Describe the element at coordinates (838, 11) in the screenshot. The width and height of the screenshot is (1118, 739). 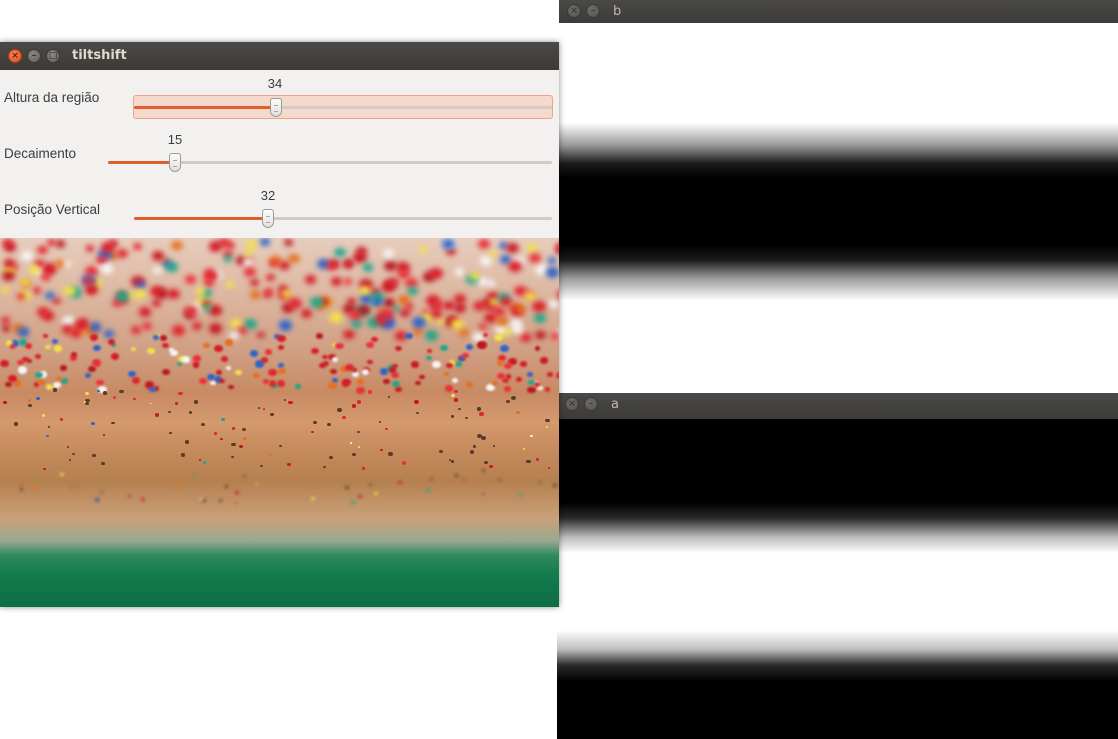
I see `window-b-titlebar: × – b` at that location.